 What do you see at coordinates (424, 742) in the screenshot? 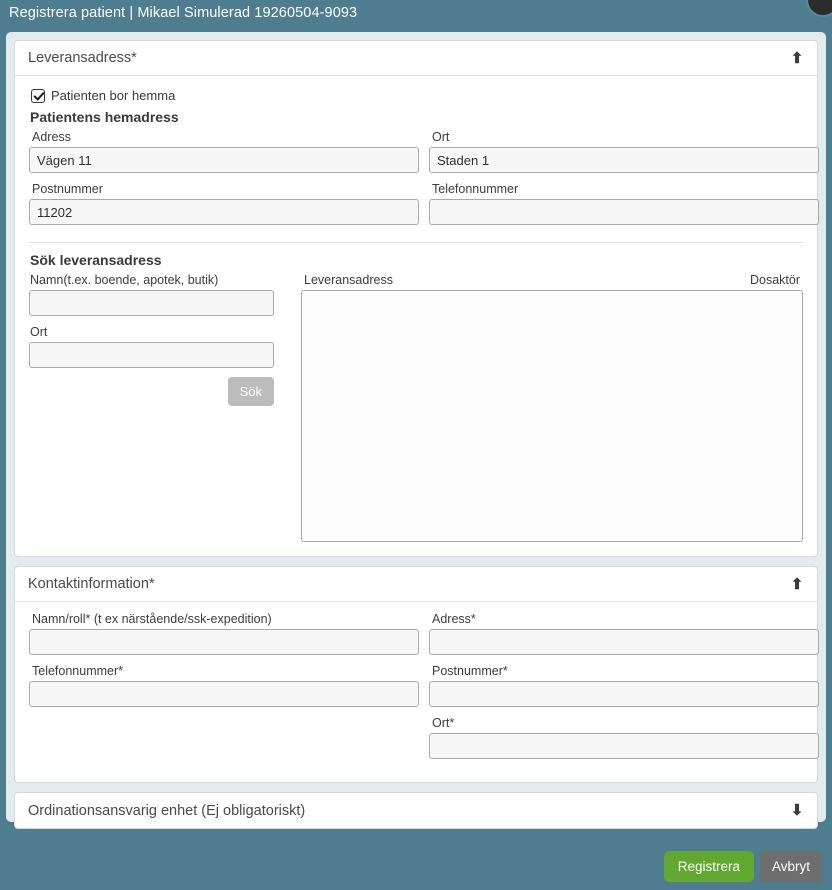
I see `contact-row-3: Ort*` at bounding box center [424, 742].